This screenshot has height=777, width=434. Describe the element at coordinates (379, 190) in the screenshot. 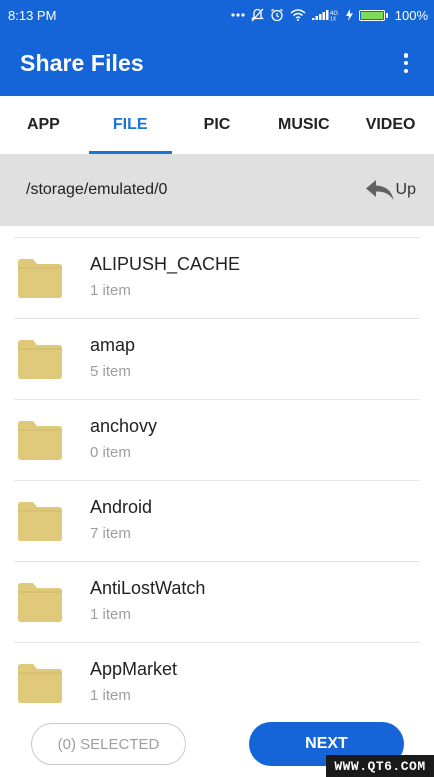

I see `reply-arrow-icon` at that location.